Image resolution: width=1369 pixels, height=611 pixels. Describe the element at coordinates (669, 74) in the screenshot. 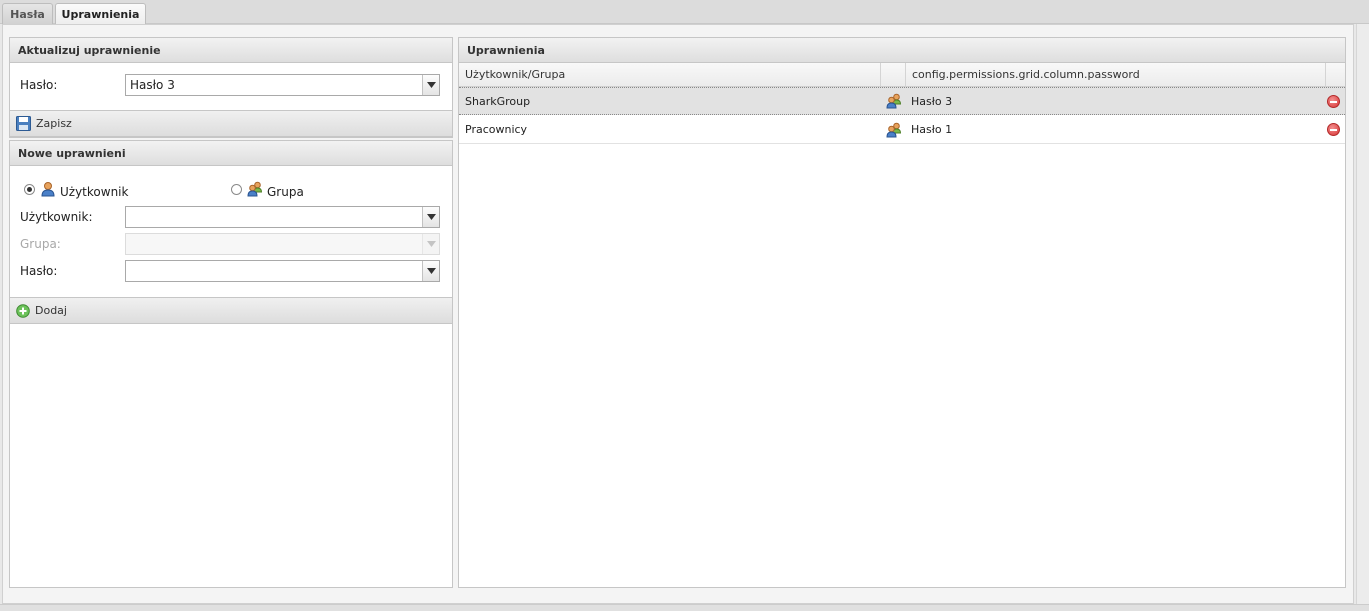

I see `column-header-user-group: Użytkownik/Grupa` at that location.